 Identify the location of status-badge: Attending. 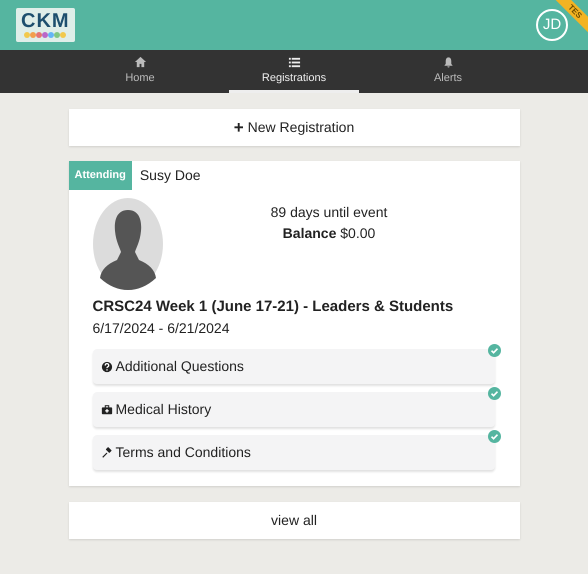
(100, 175).